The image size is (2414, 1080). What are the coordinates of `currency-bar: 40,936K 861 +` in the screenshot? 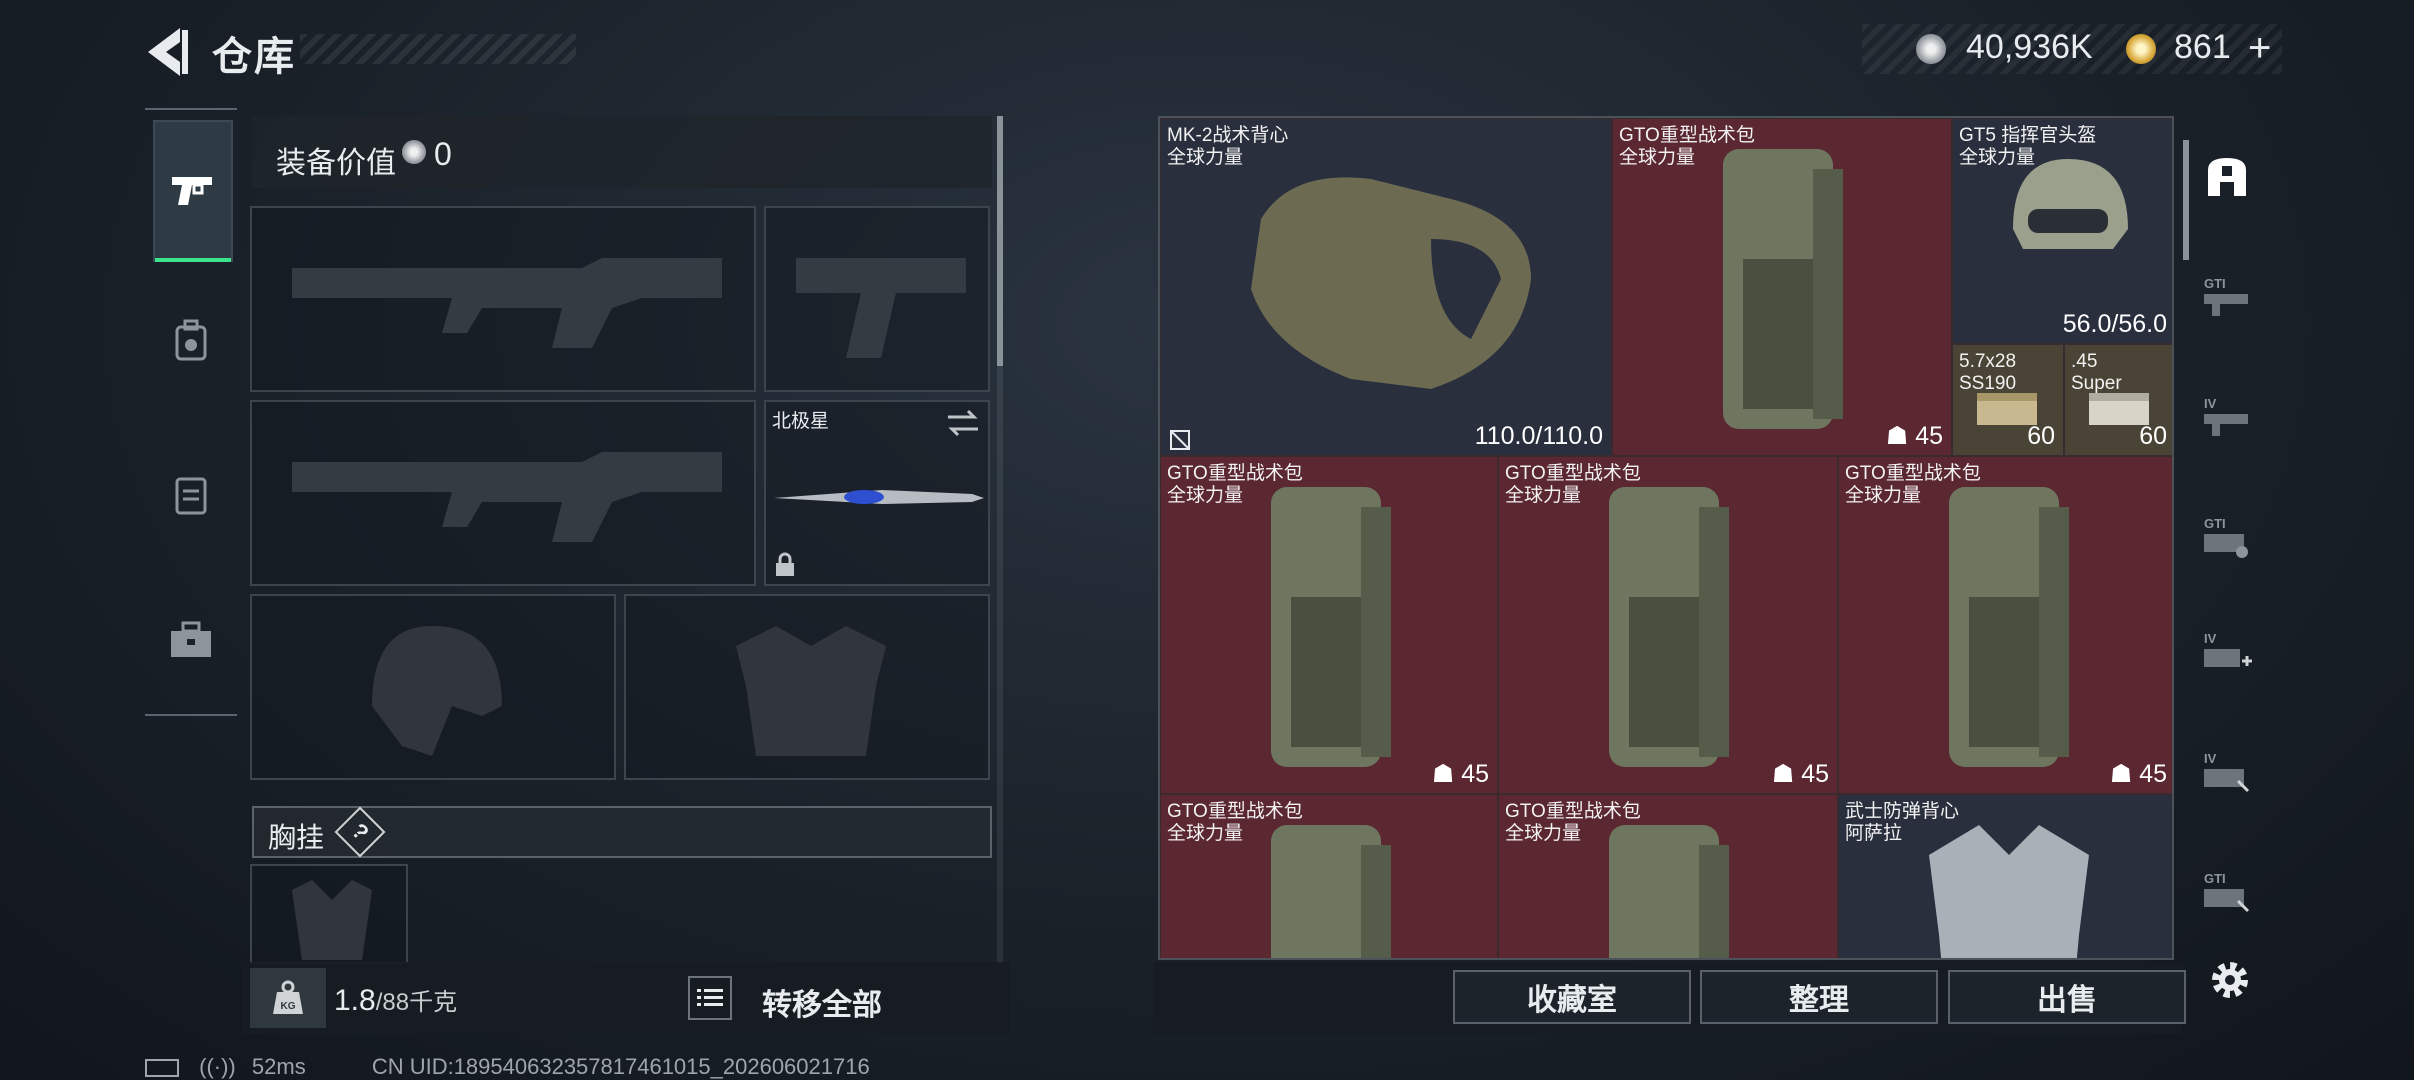 It's located at (2072, 49).